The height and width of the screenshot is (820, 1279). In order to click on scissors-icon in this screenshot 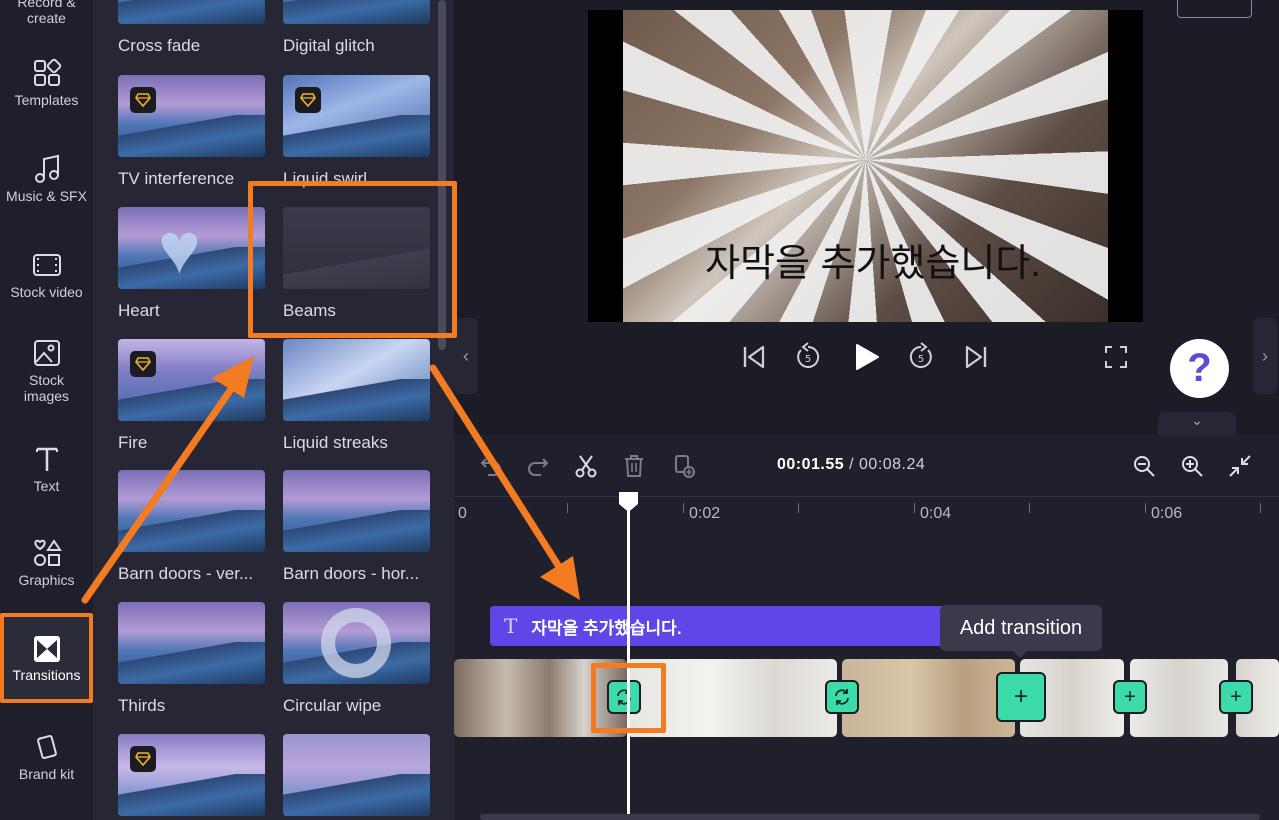, I will do `click(586, 466)`.